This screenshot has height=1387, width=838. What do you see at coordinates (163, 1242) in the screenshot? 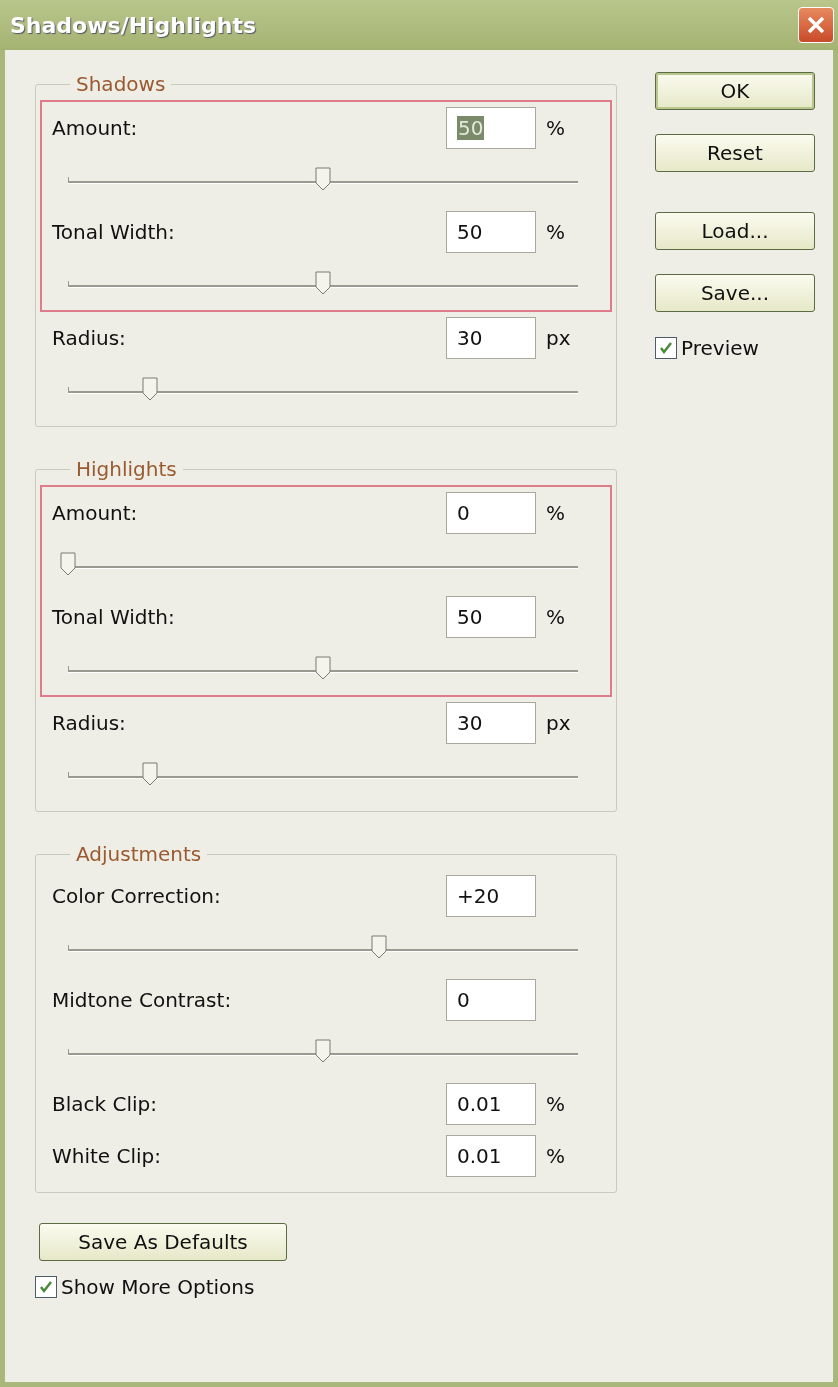
I see `save-defaults-button: Save As Defaults` at bounding box center [163, 1242].